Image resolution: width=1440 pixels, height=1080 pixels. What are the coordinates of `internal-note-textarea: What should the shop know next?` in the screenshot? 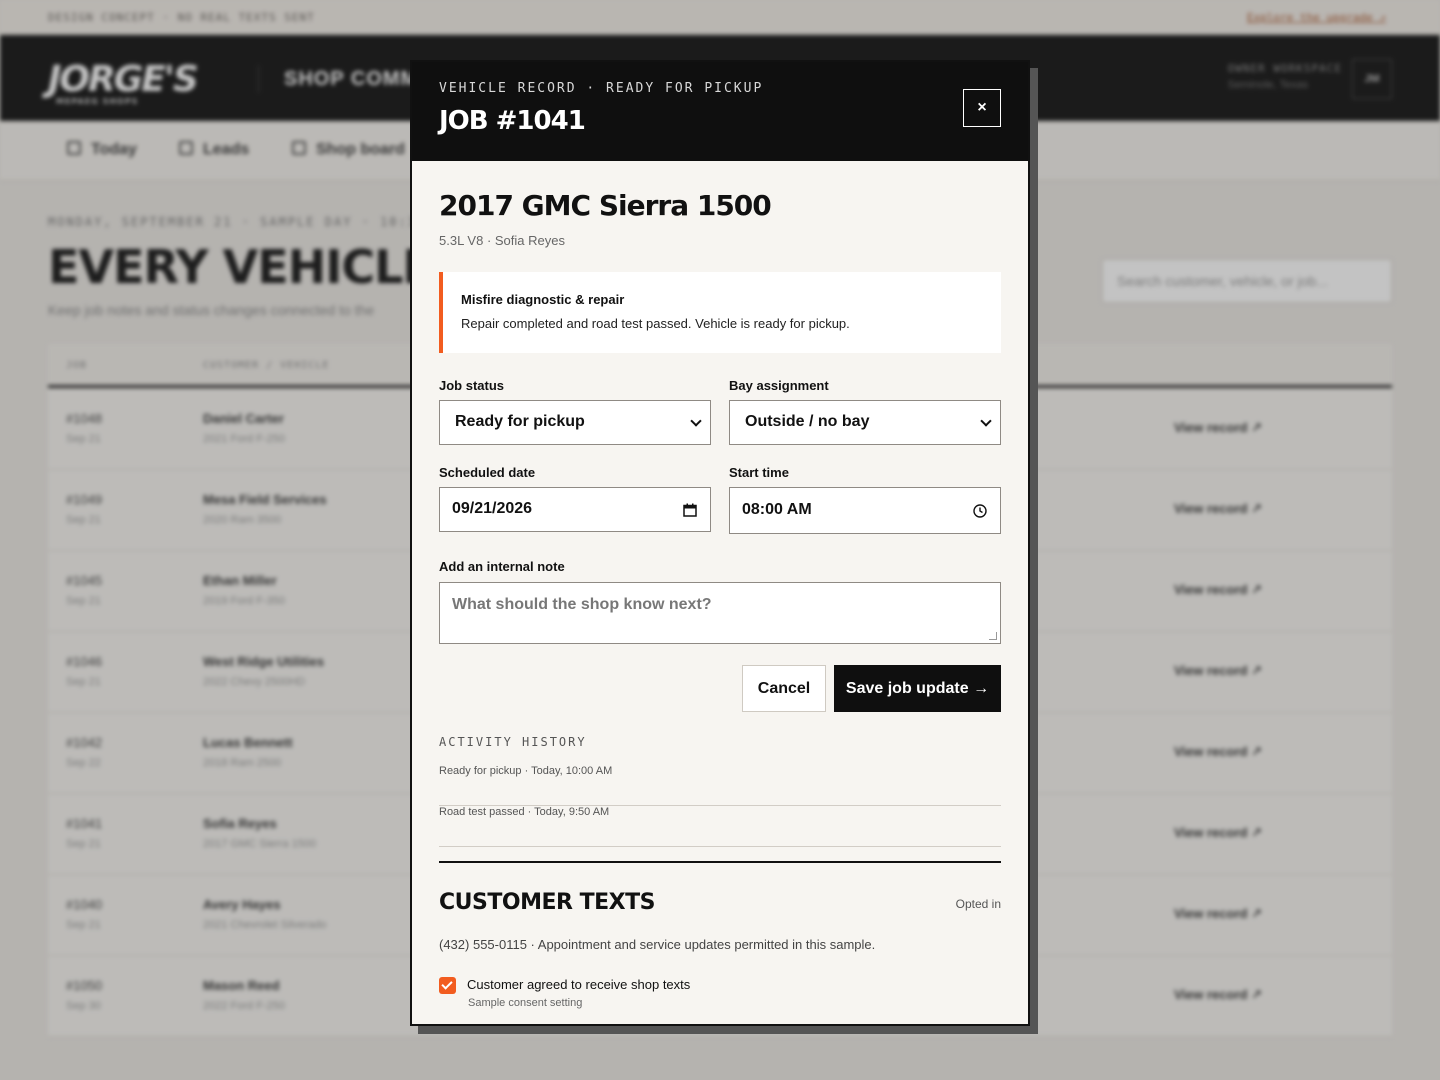 It's located at (720, 613).